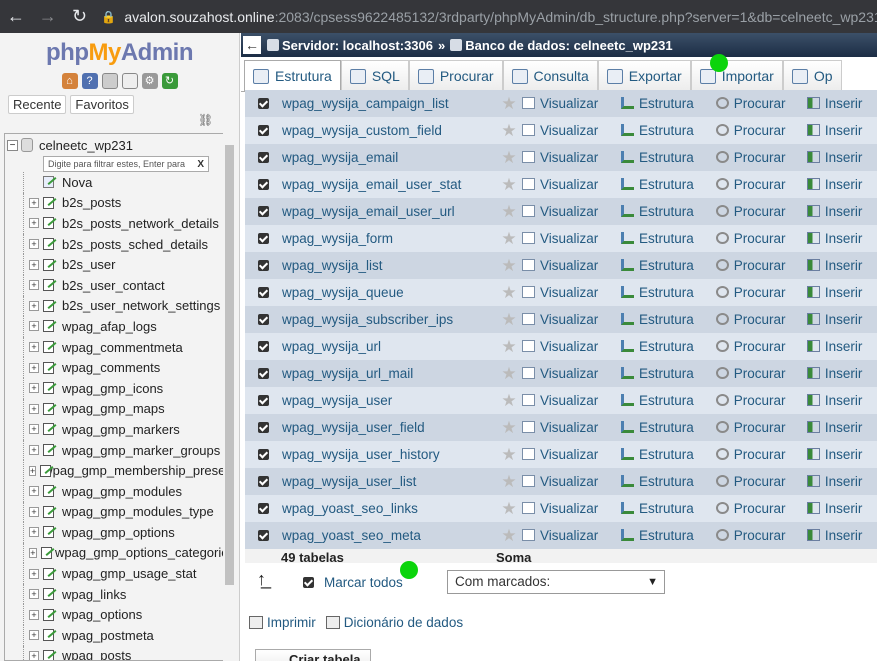 The image size is (877, 661). Describe the element at coordinates (388, 184) in the screenshot. I see `table-name-link: wpag_wysija_email_user_stat` at that location.